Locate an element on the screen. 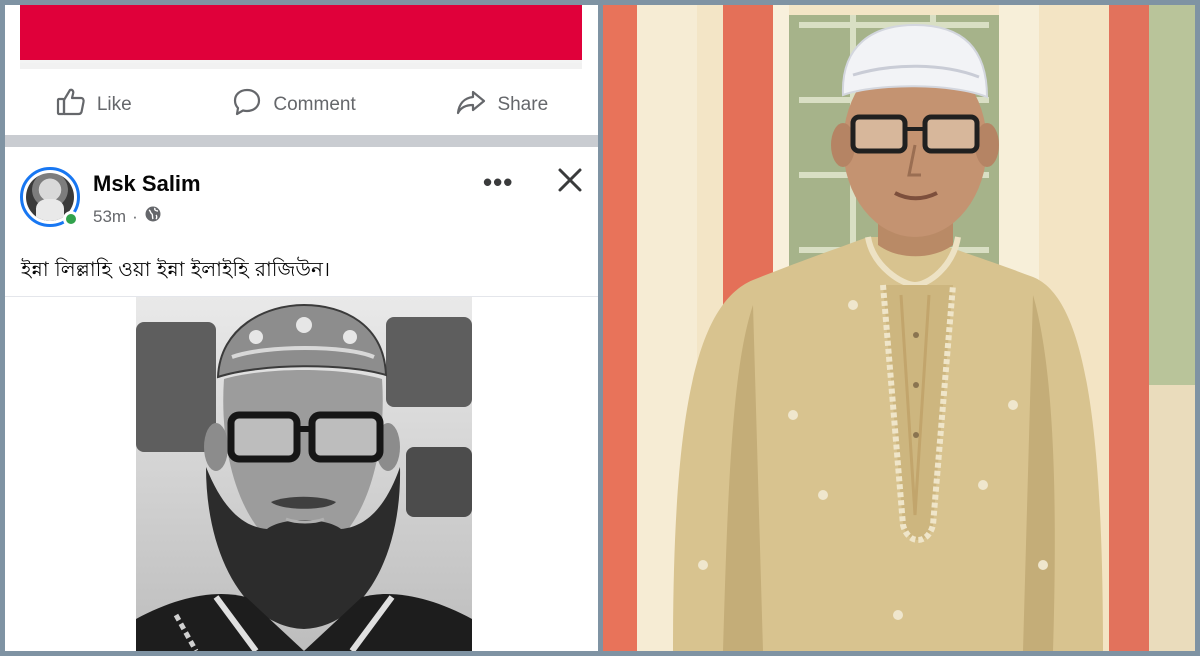 The width and height of the screenshot is (1200, 656). like-label: Like is located at coordinates (114, 104).